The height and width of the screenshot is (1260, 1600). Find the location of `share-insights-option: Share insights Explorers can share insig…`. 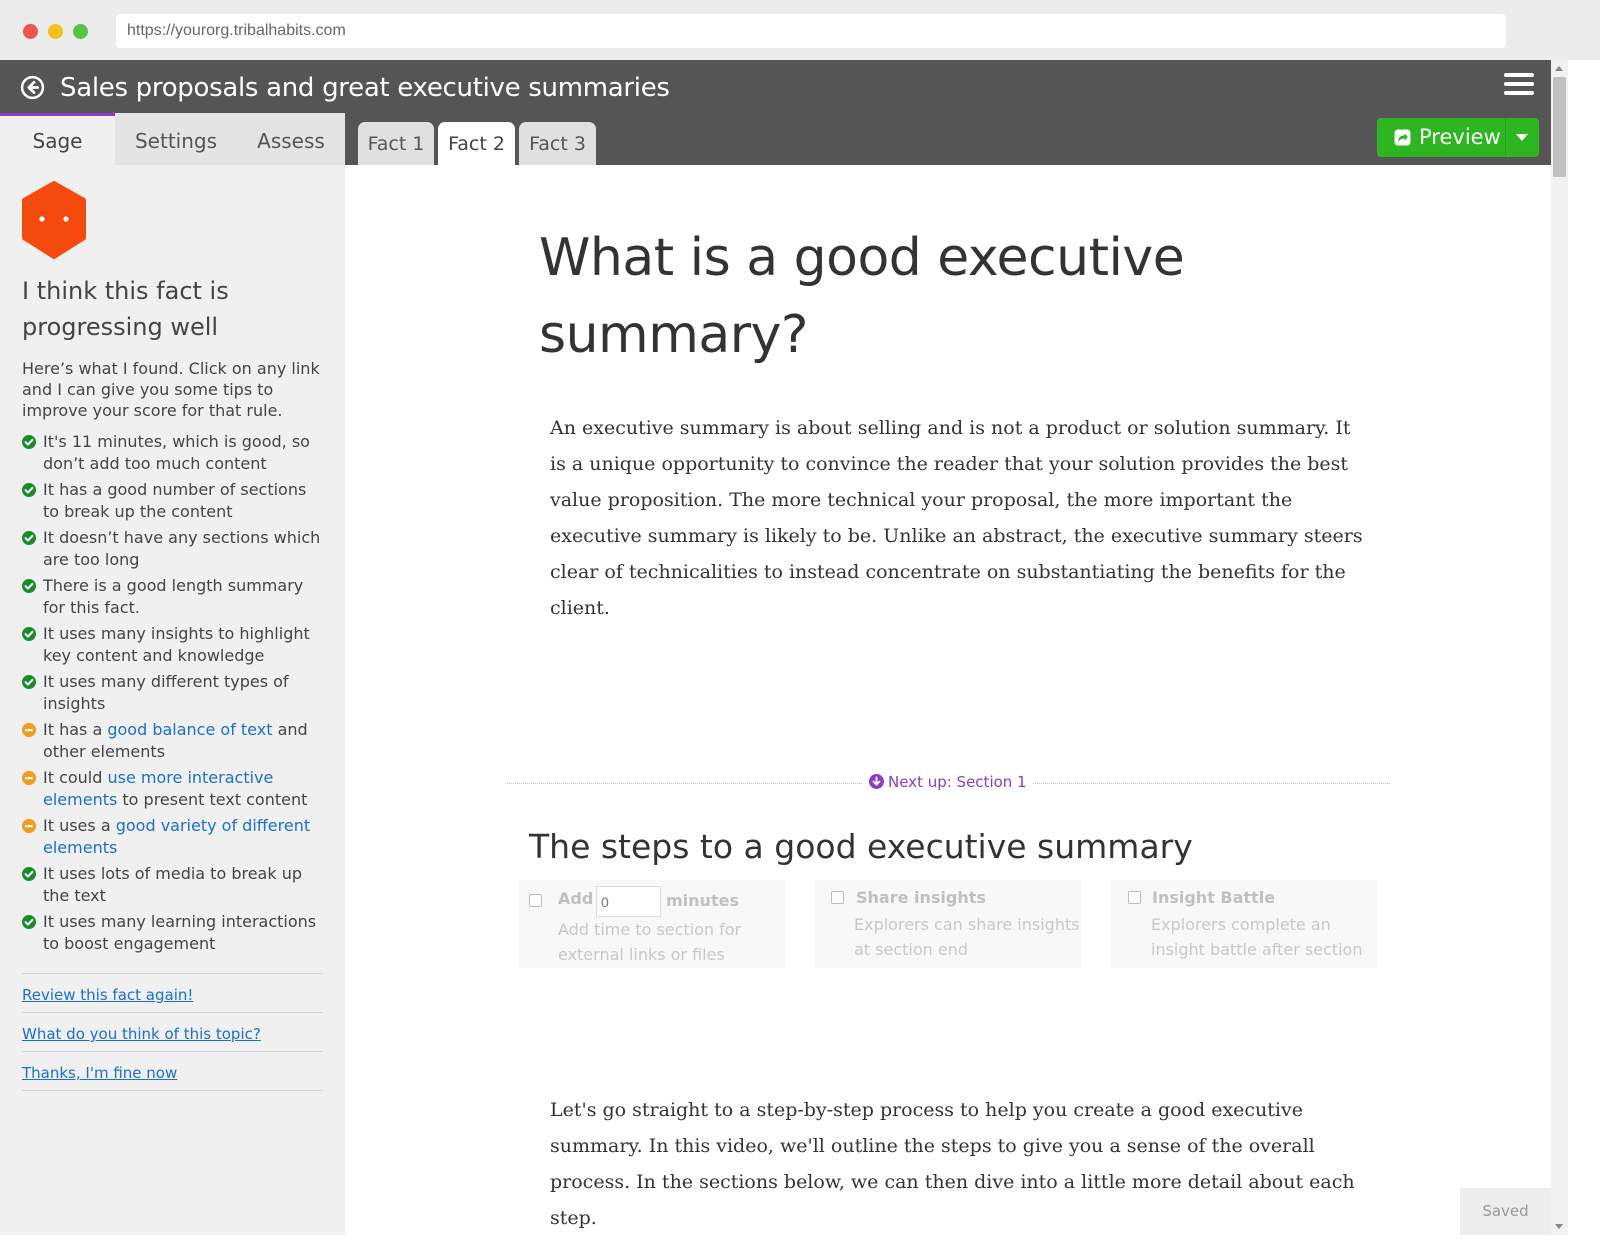

share-insights-option: Share insights Explorers can share insig… is located at coordinates (948, 924).